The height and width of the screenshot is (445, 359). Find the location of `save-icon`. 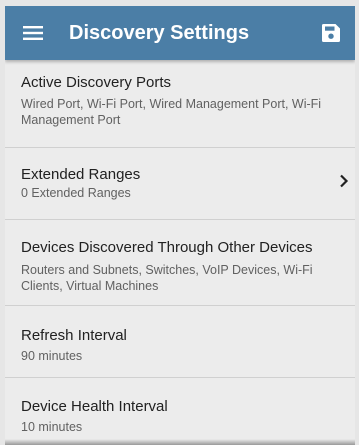

save-icon is located at coordinates (331, 33).